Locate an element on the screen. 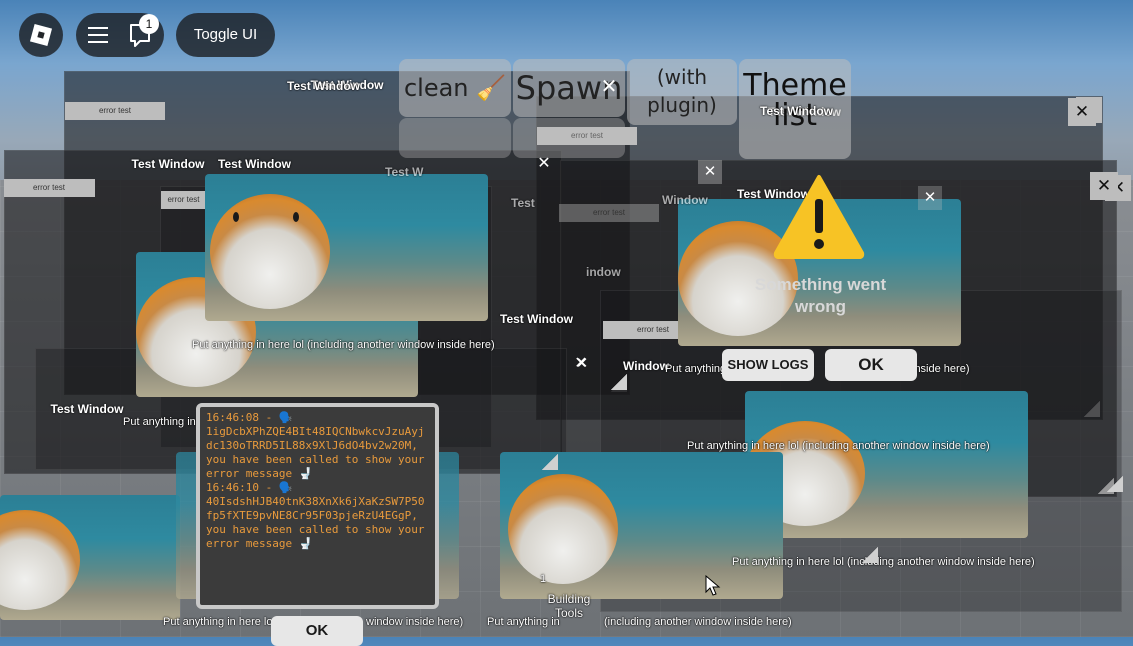  hamburger-menu-icon is located at coordinates (98, 35).